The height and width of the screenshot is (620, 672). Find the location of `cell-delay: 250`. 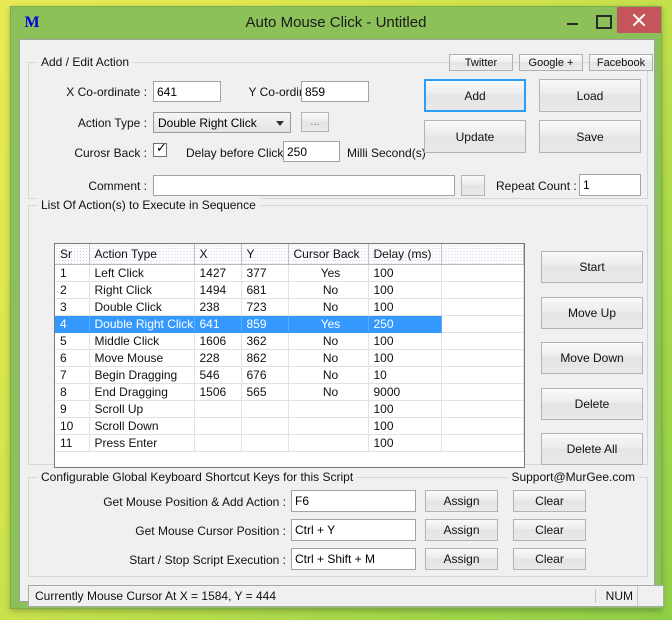

cell-delay: 250 is located at coordinates (405, 324).